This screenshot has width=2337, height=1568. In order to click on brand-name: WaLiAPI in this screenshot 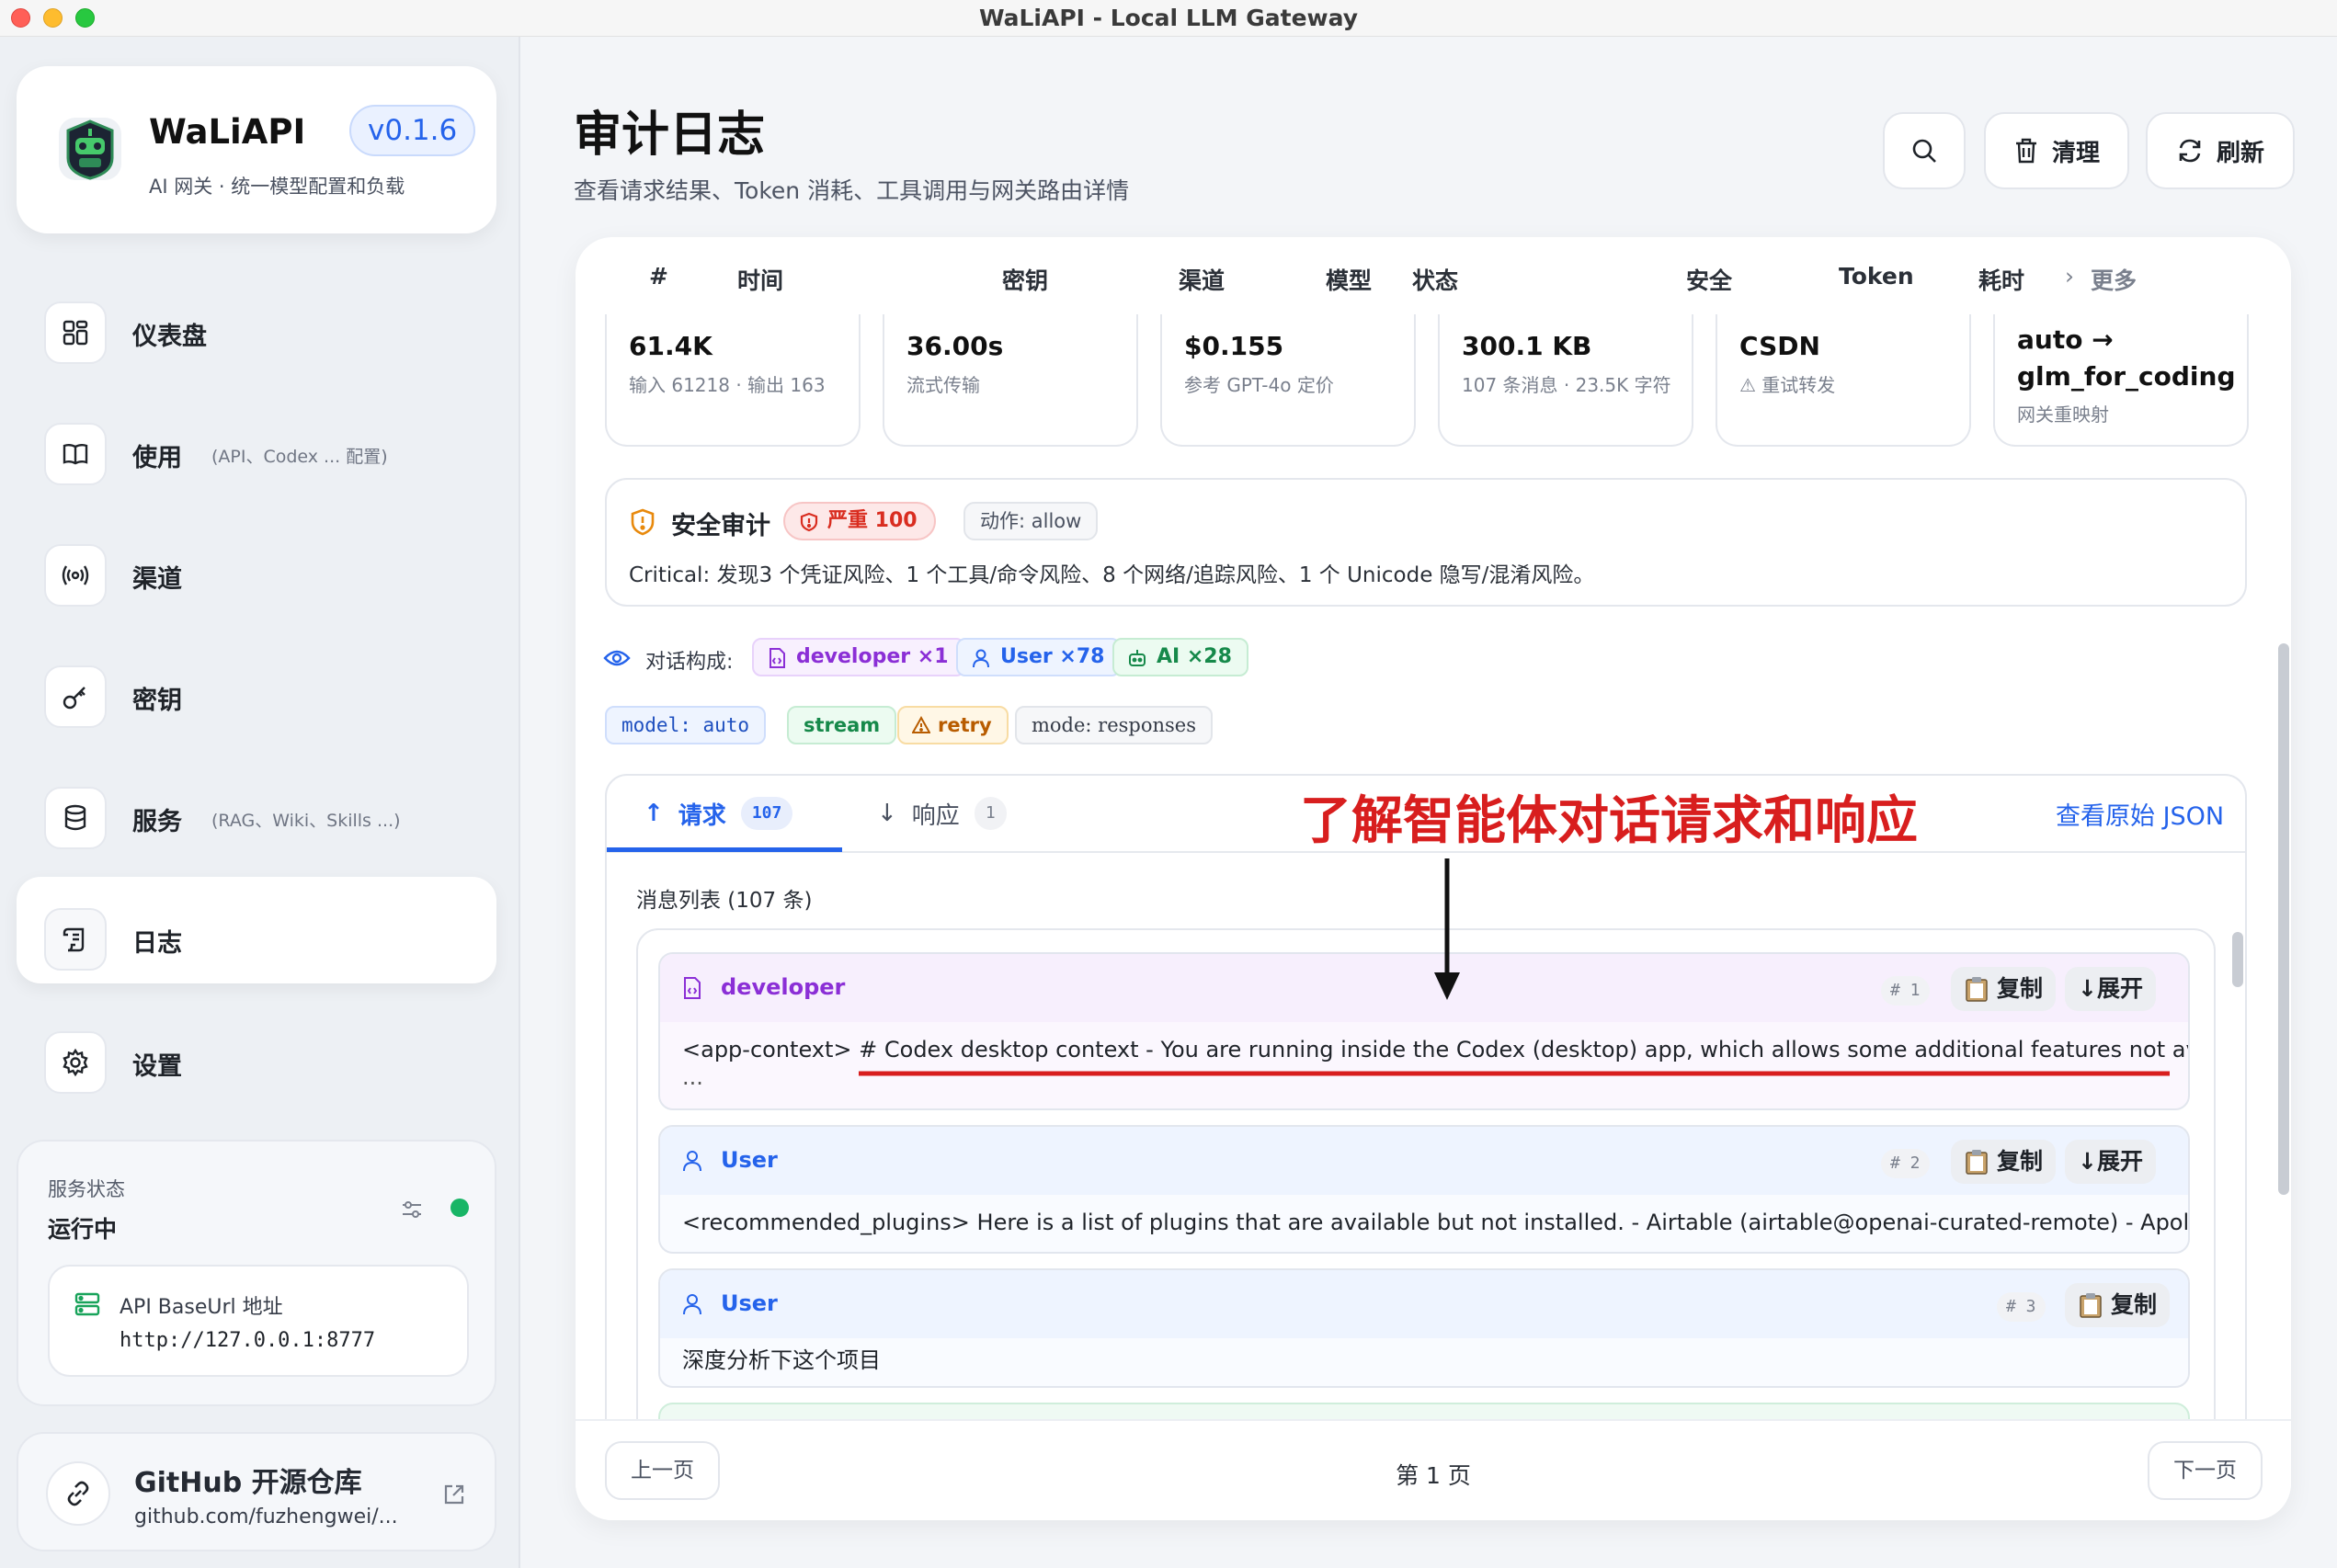, I will do `click(227, 132)`.